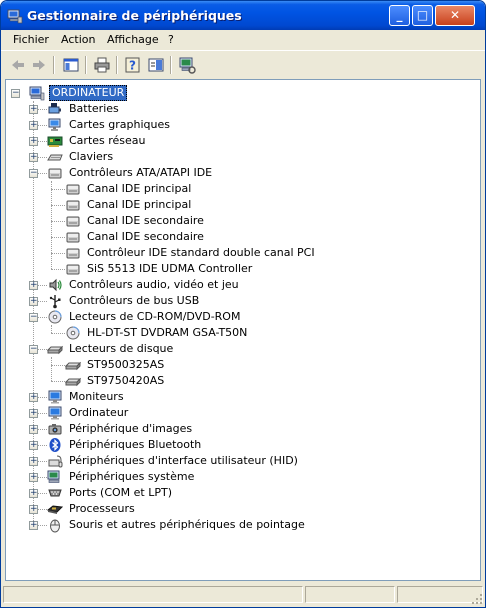  What do you see at coordinates (78, 39) in the screenshot?
I see `menu-action: Action` at bounding box center [78, 39].